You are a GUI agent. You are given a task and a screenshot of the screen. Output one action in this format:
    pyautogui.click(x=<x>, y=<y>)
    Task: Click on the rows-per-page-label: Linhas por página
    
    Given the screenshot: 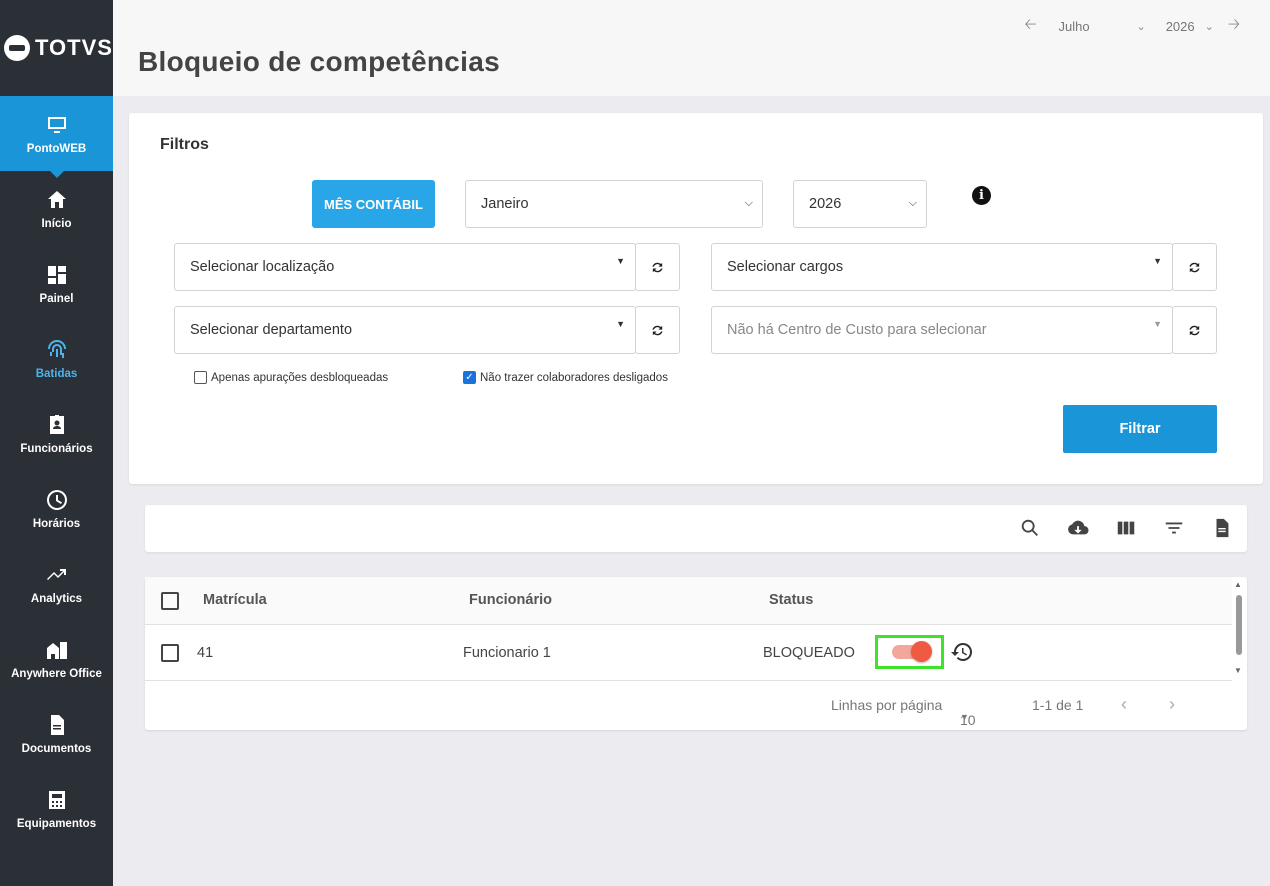 What is the action you would take?
    pyautogui.click(x=887, y=705)
    